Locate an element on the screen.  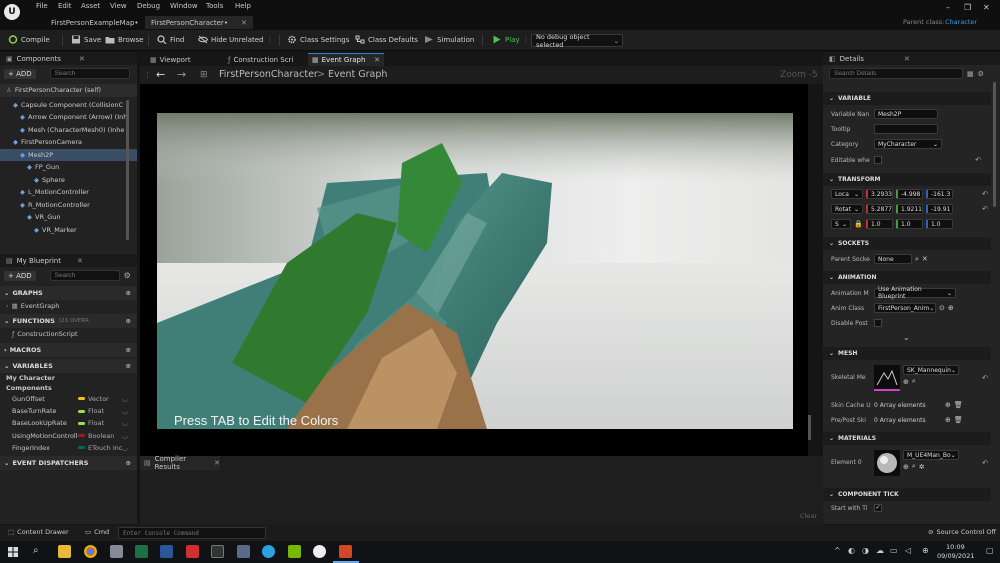
cloud-icon: ☁ is located at coordinates (880, 550).